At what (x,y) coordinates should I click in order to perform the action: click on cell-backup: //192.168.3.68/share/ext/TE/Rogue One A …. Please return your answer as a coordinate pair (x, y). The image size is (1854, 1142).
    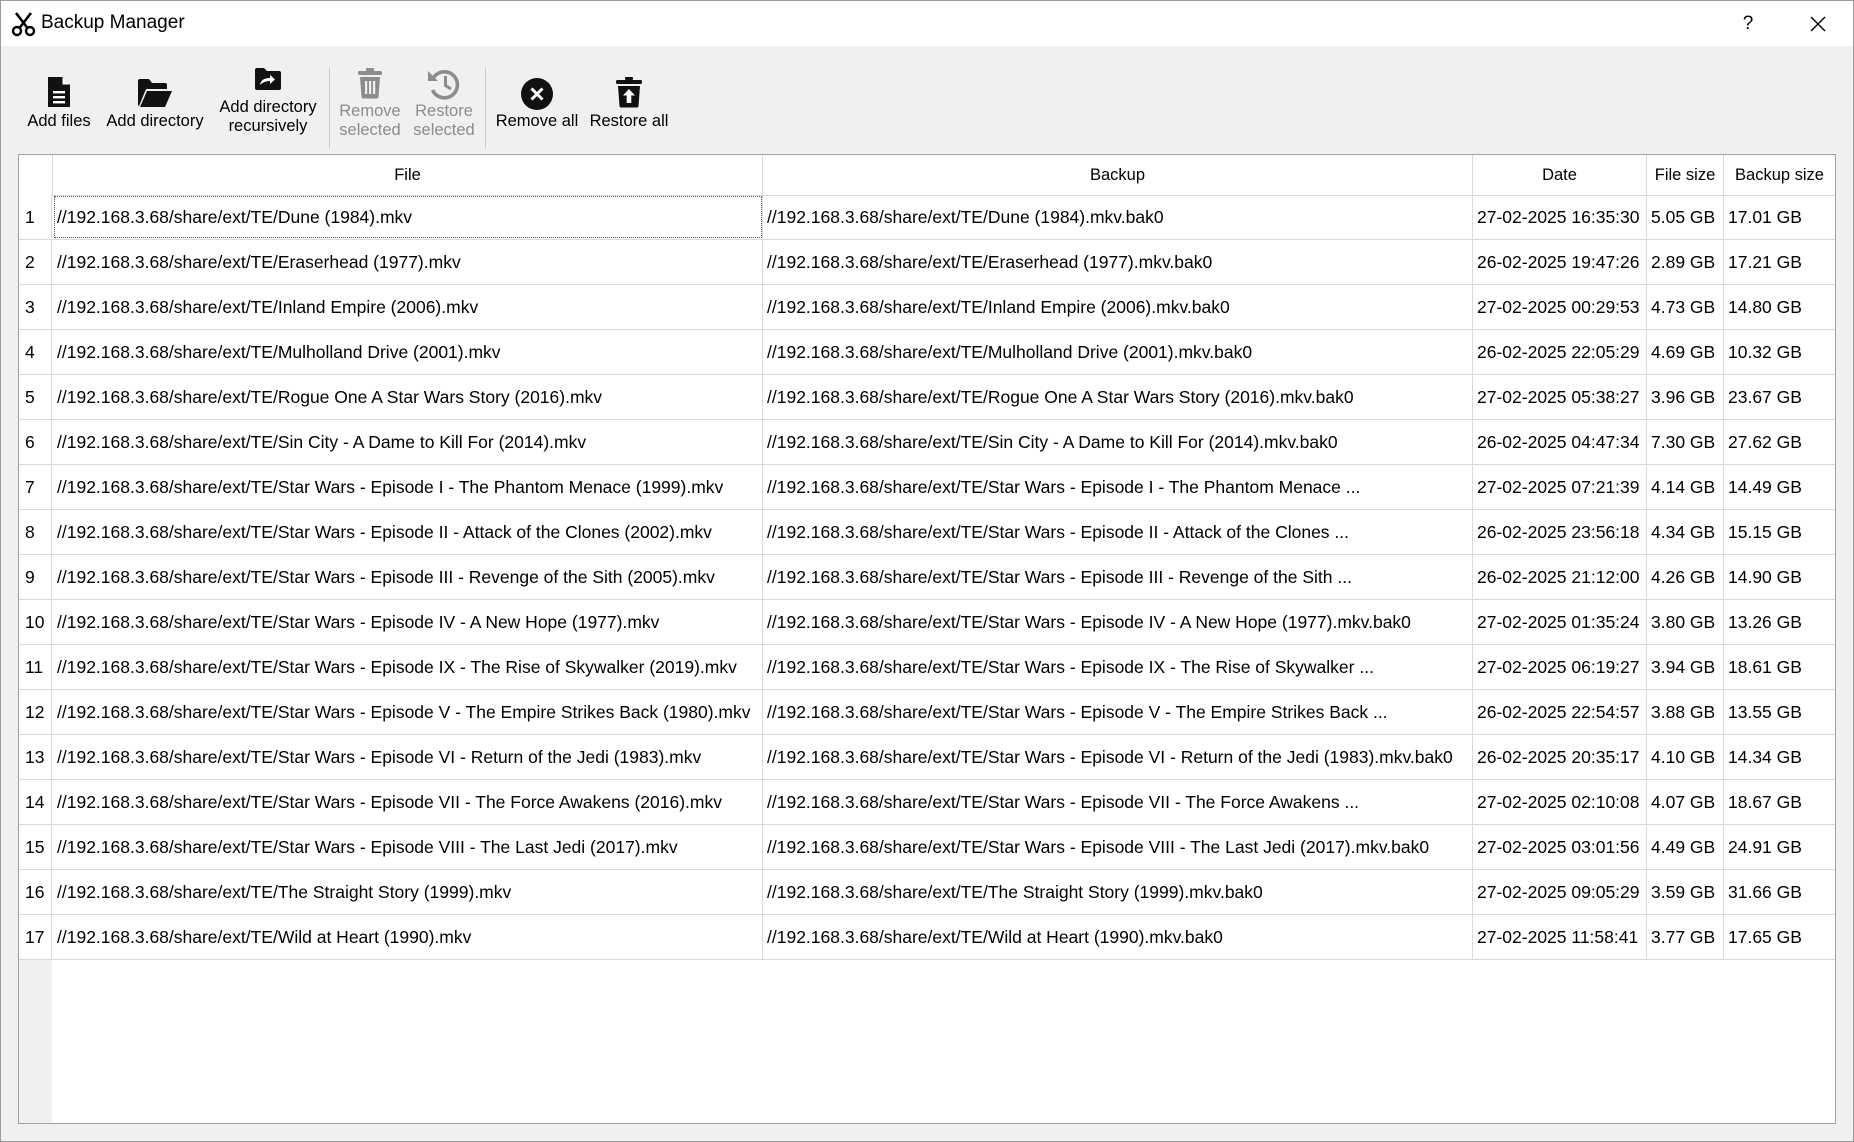
    Looking at the image, I should click on (1118, 397).